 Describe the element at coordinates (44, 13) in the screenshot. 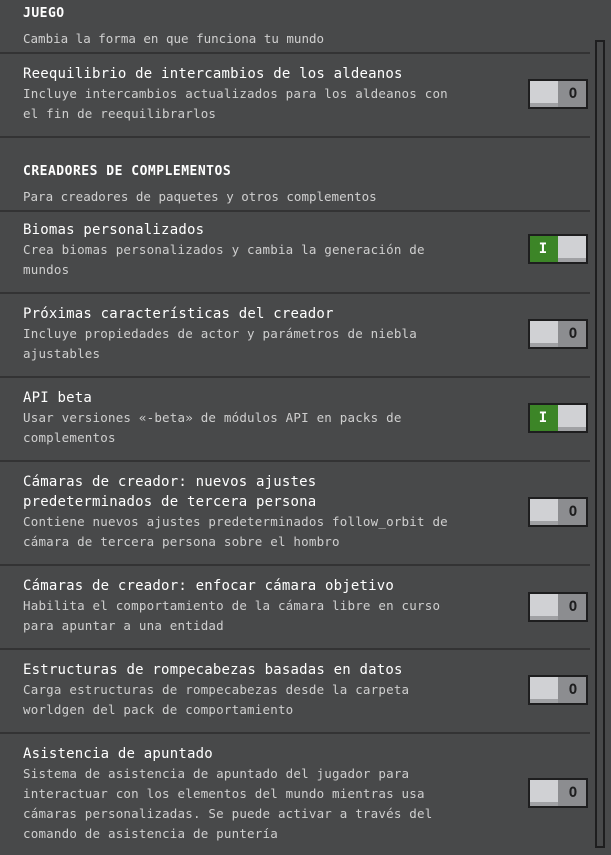

I see `section-title-juego: JUEGO` at that location.